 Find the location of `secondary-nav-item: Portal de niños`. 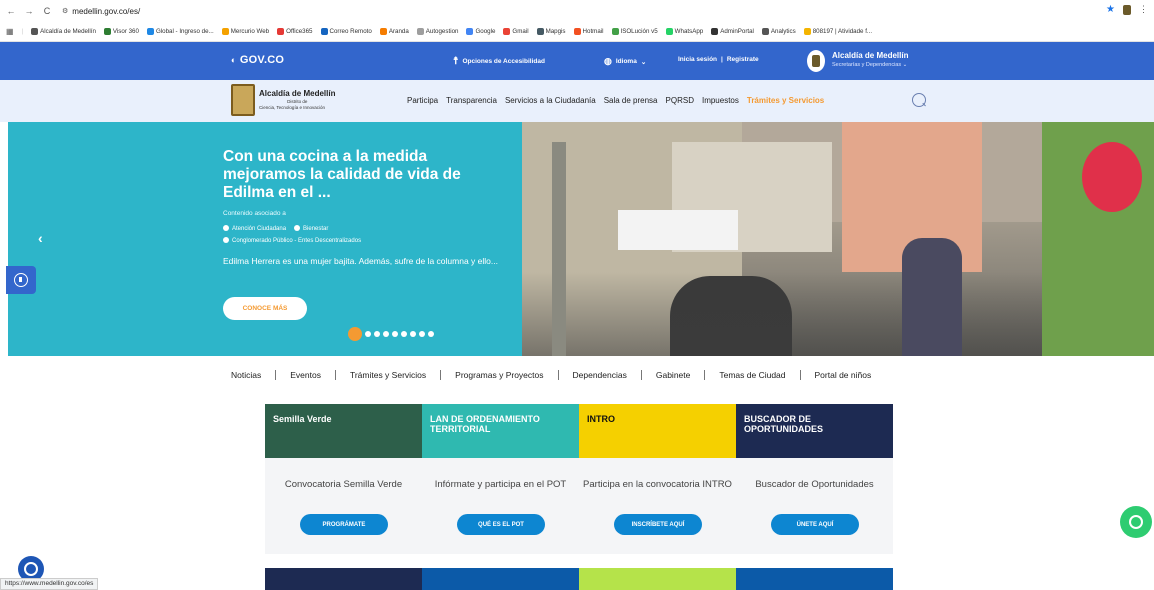

secondary-nav-item: Portal de niños is located at coordinates (843, 375).